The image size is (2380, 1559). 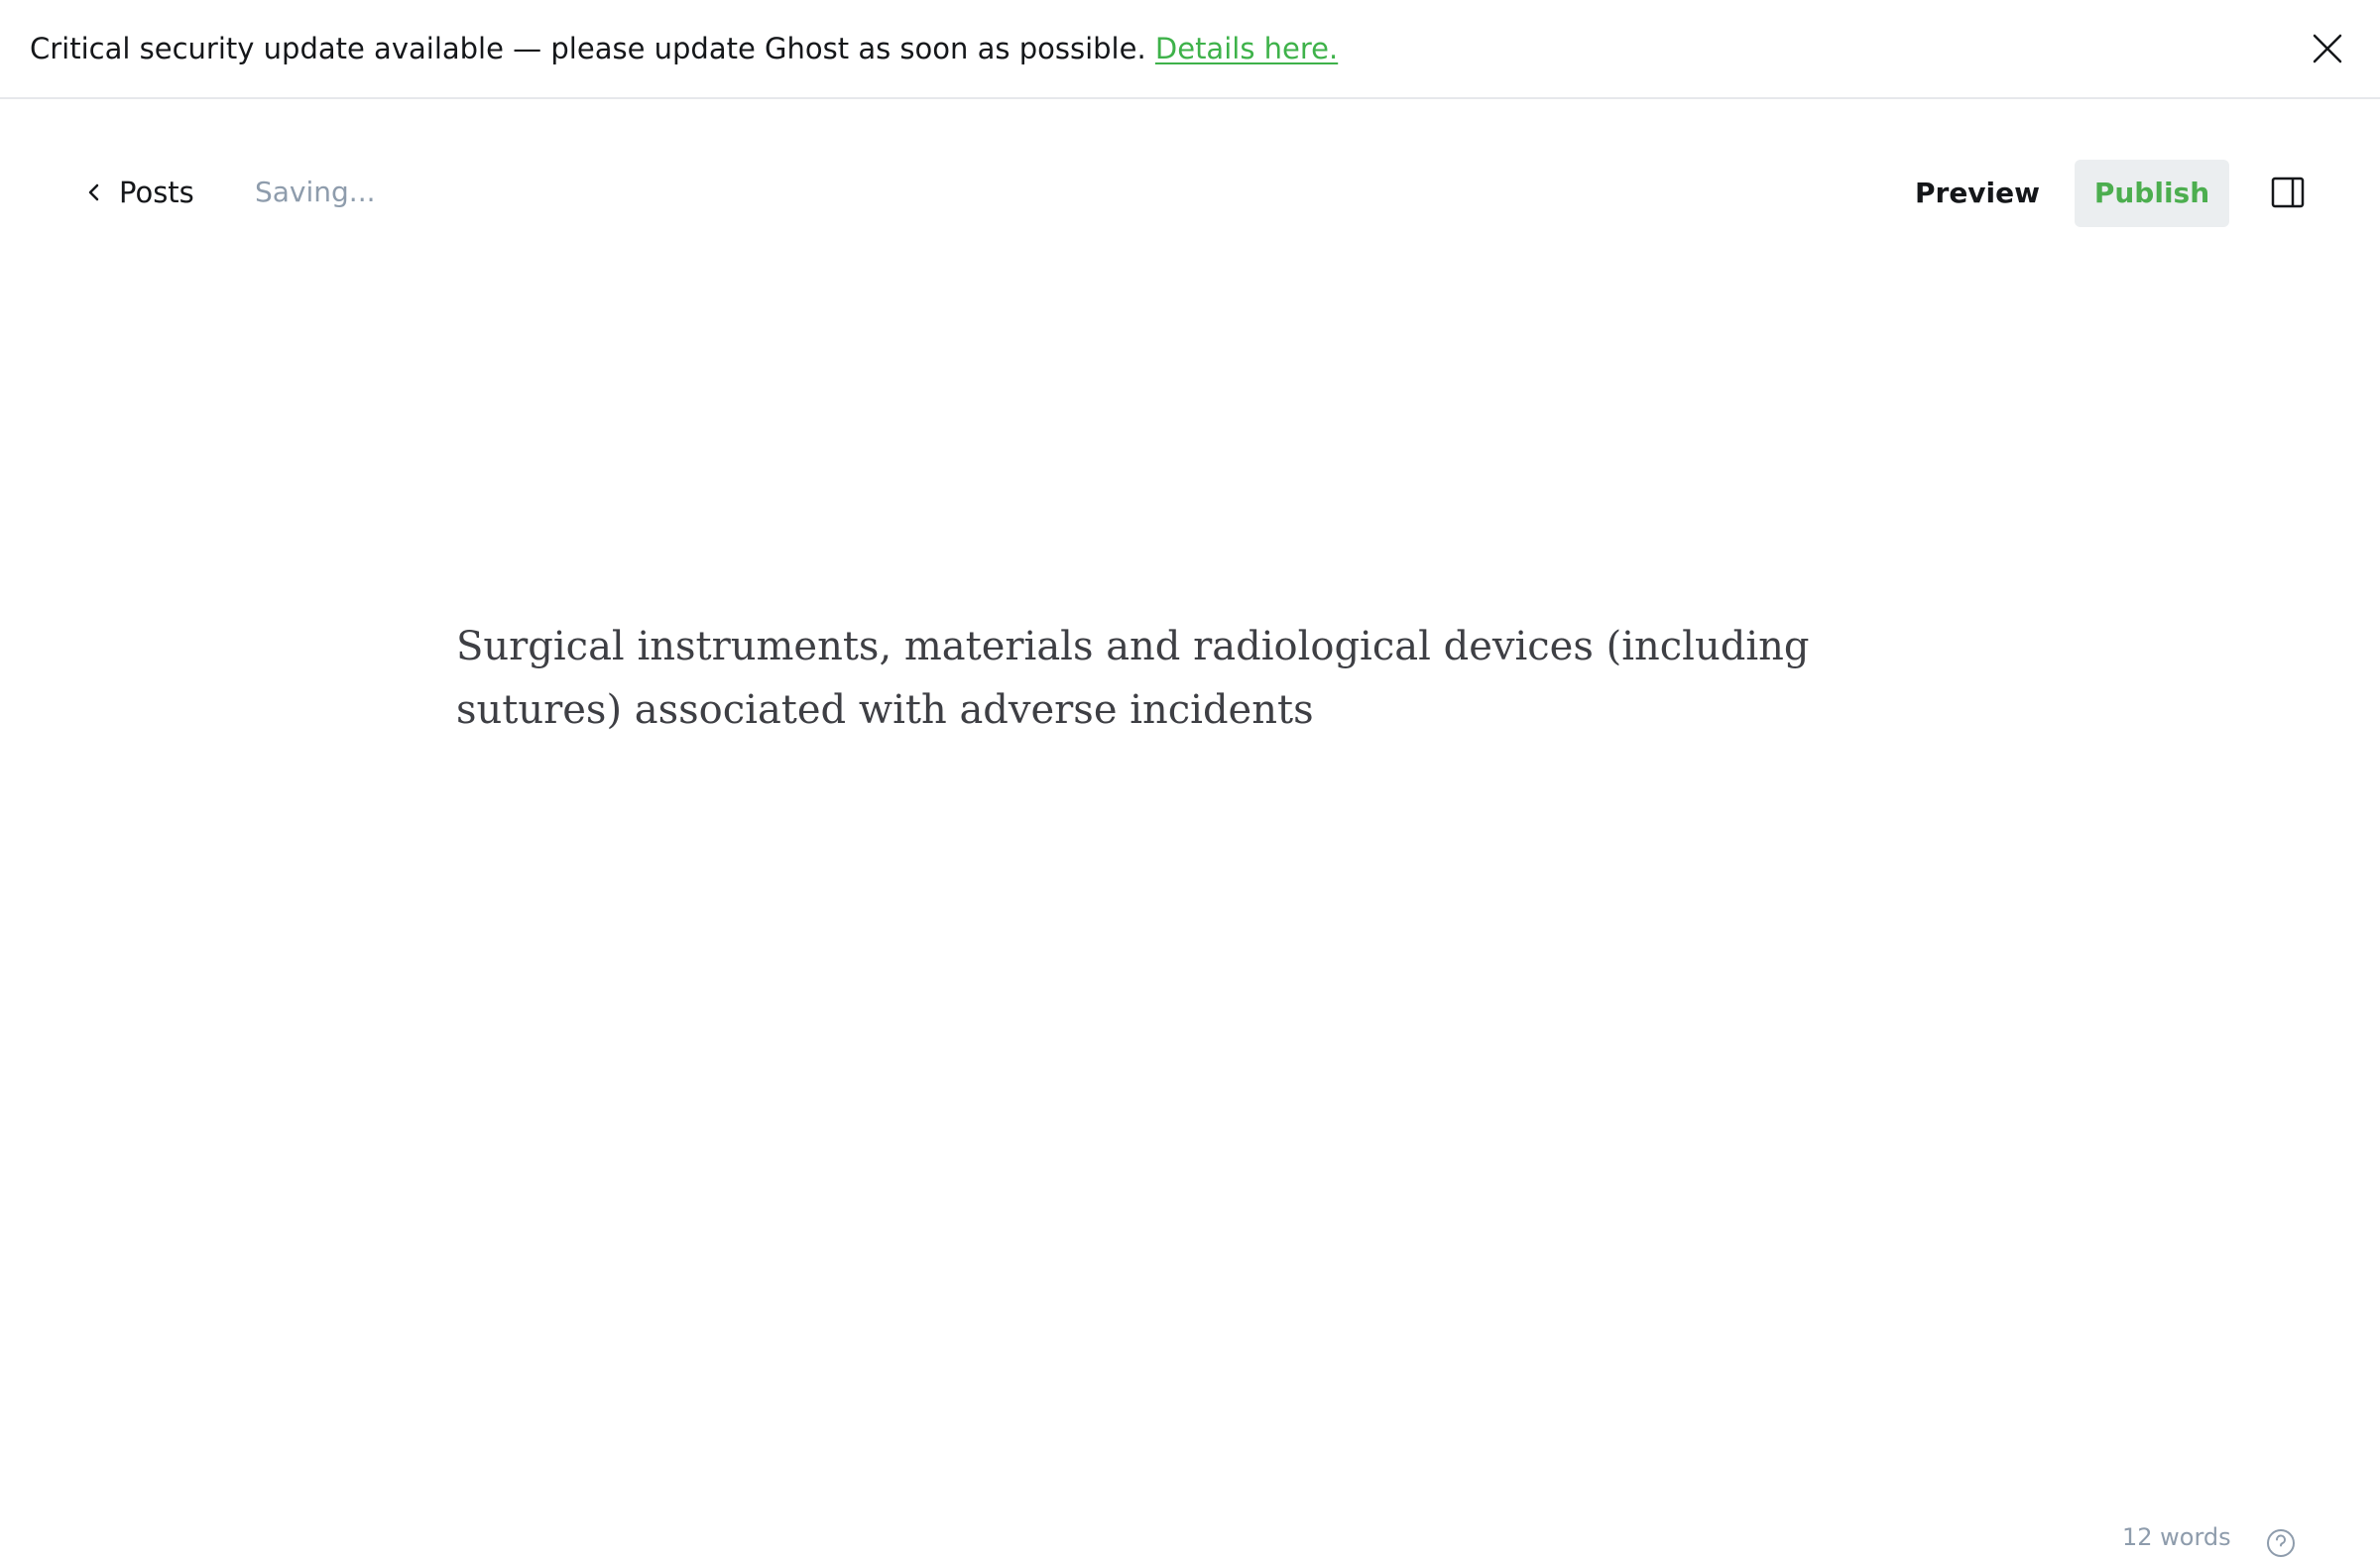 What do you see at coordinates (2281, 1543) in the screenshot?
I see `help-icon` at bounding box center [2281, 1543].